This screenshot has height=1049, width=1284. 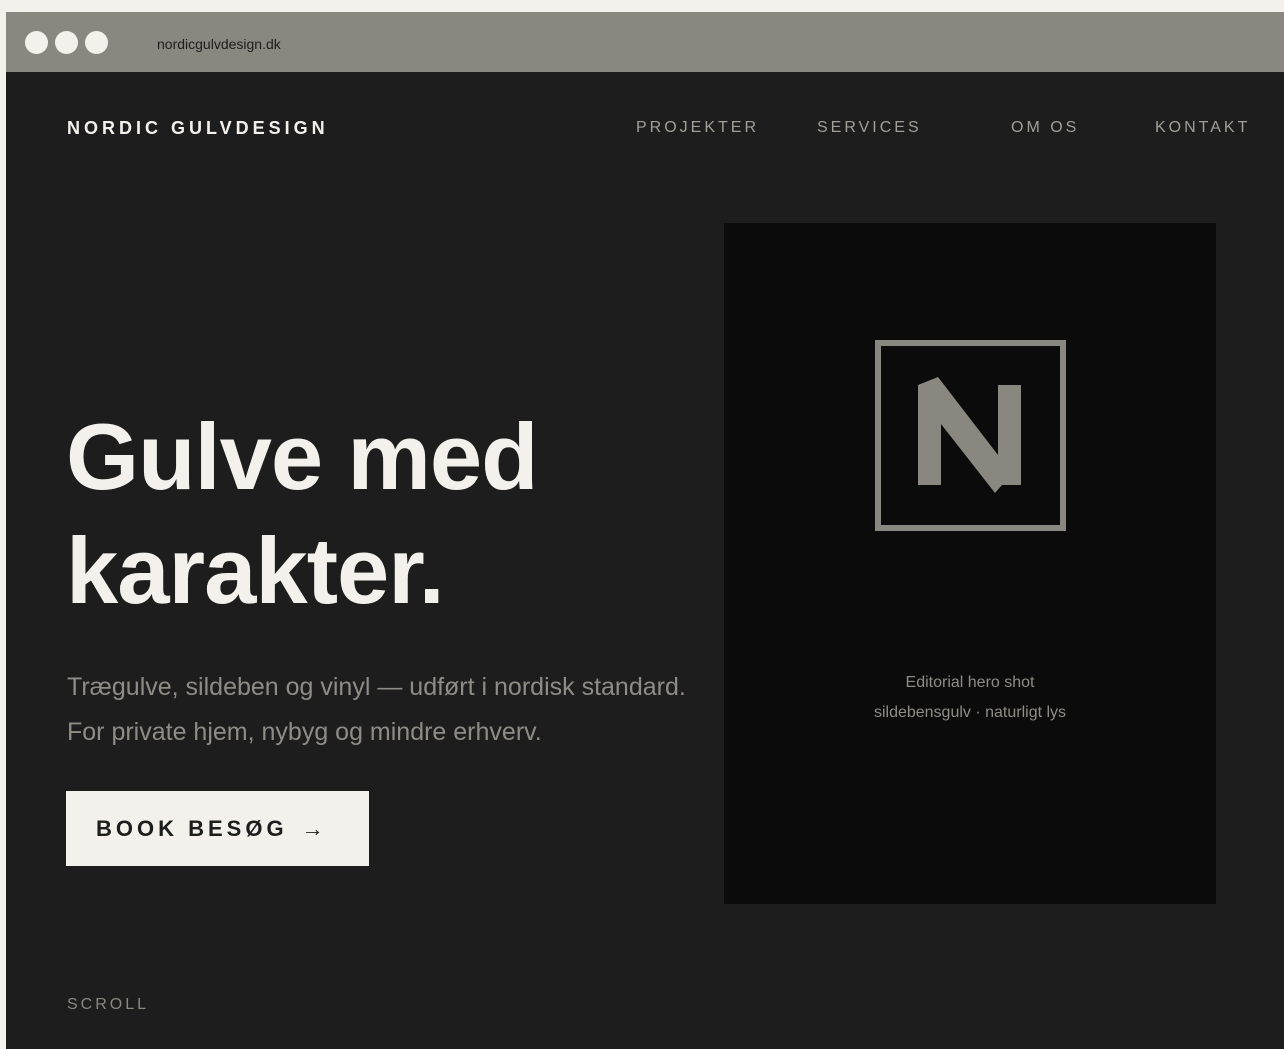 What do you see at coordinates (66, 42) in the screenshot?
I see `window-minimize-dot` at bounding box center [66, 42].